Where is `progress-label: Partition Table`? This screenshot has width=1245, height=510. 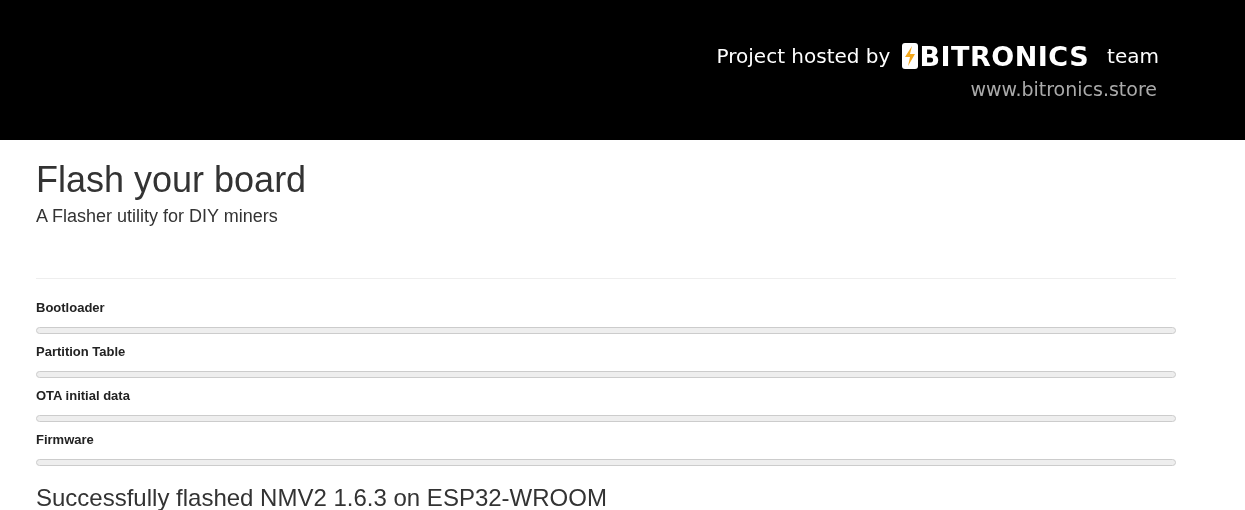
progress-label: Partition Table is located at coordinates (81, 352).